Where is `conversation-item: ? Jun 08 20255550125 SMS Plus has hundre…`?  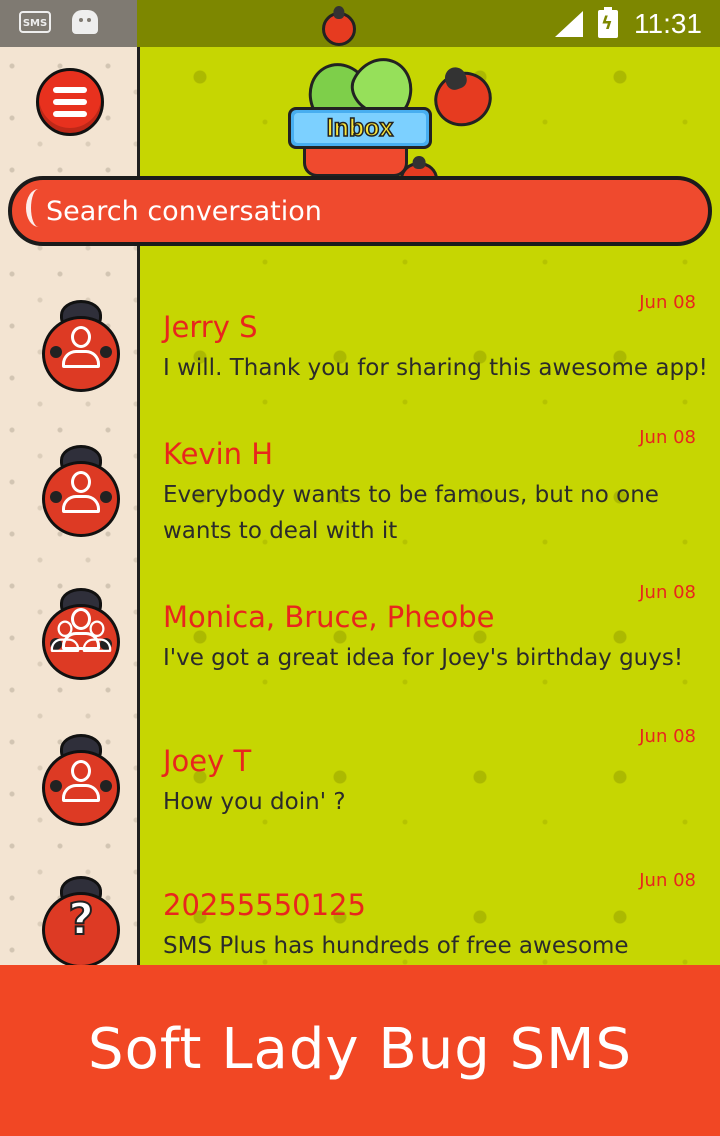
conversation-item: ? Jun 08 20255550125 SMS Plus has hundre… is located at coordinates (360, 911).